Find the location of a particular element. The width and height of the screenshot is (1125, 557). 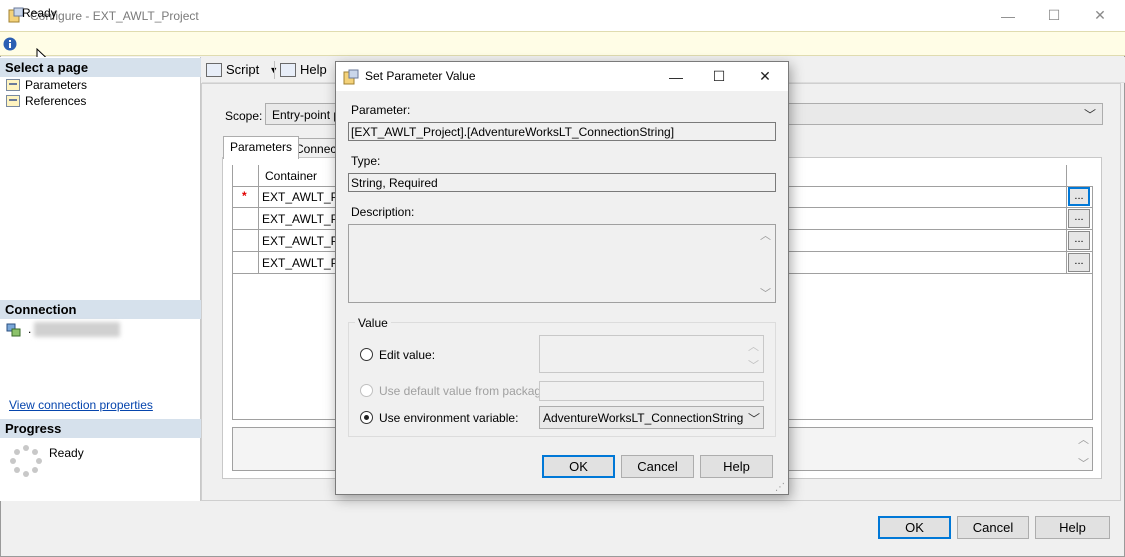

view-connection-properties-link: View connection properties is located at coordinates (81, 405).